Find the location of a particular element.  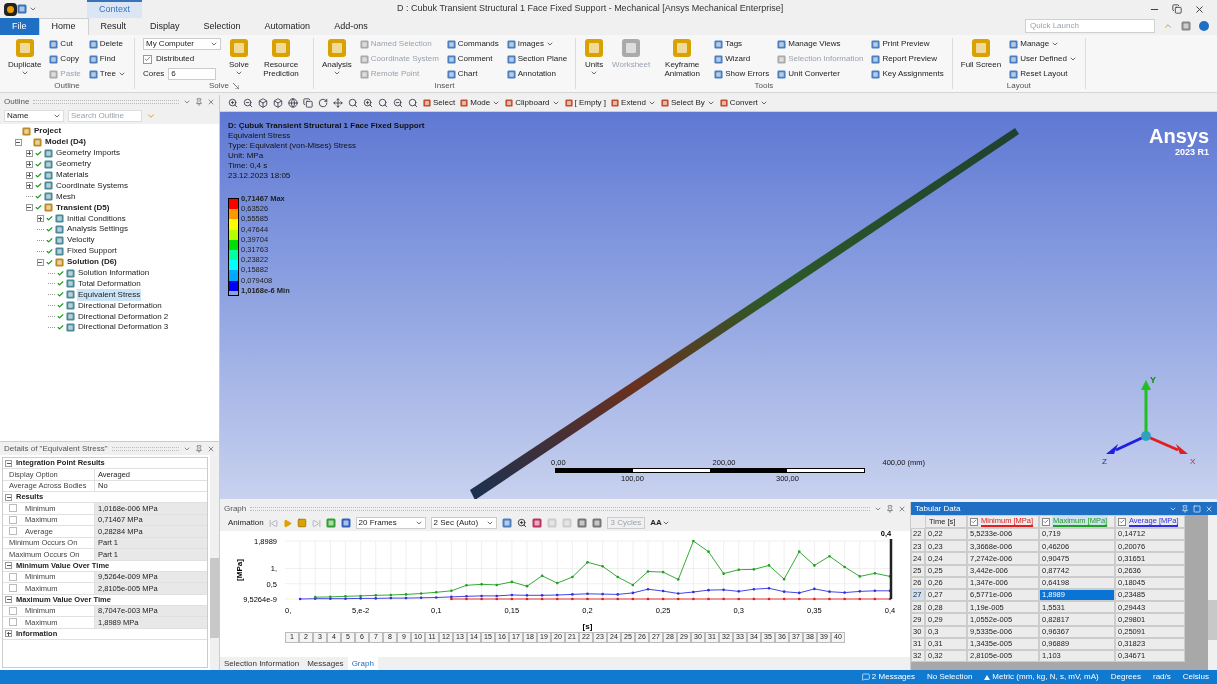

ribbon-button: Annotation is located at coordinates (537, 74).